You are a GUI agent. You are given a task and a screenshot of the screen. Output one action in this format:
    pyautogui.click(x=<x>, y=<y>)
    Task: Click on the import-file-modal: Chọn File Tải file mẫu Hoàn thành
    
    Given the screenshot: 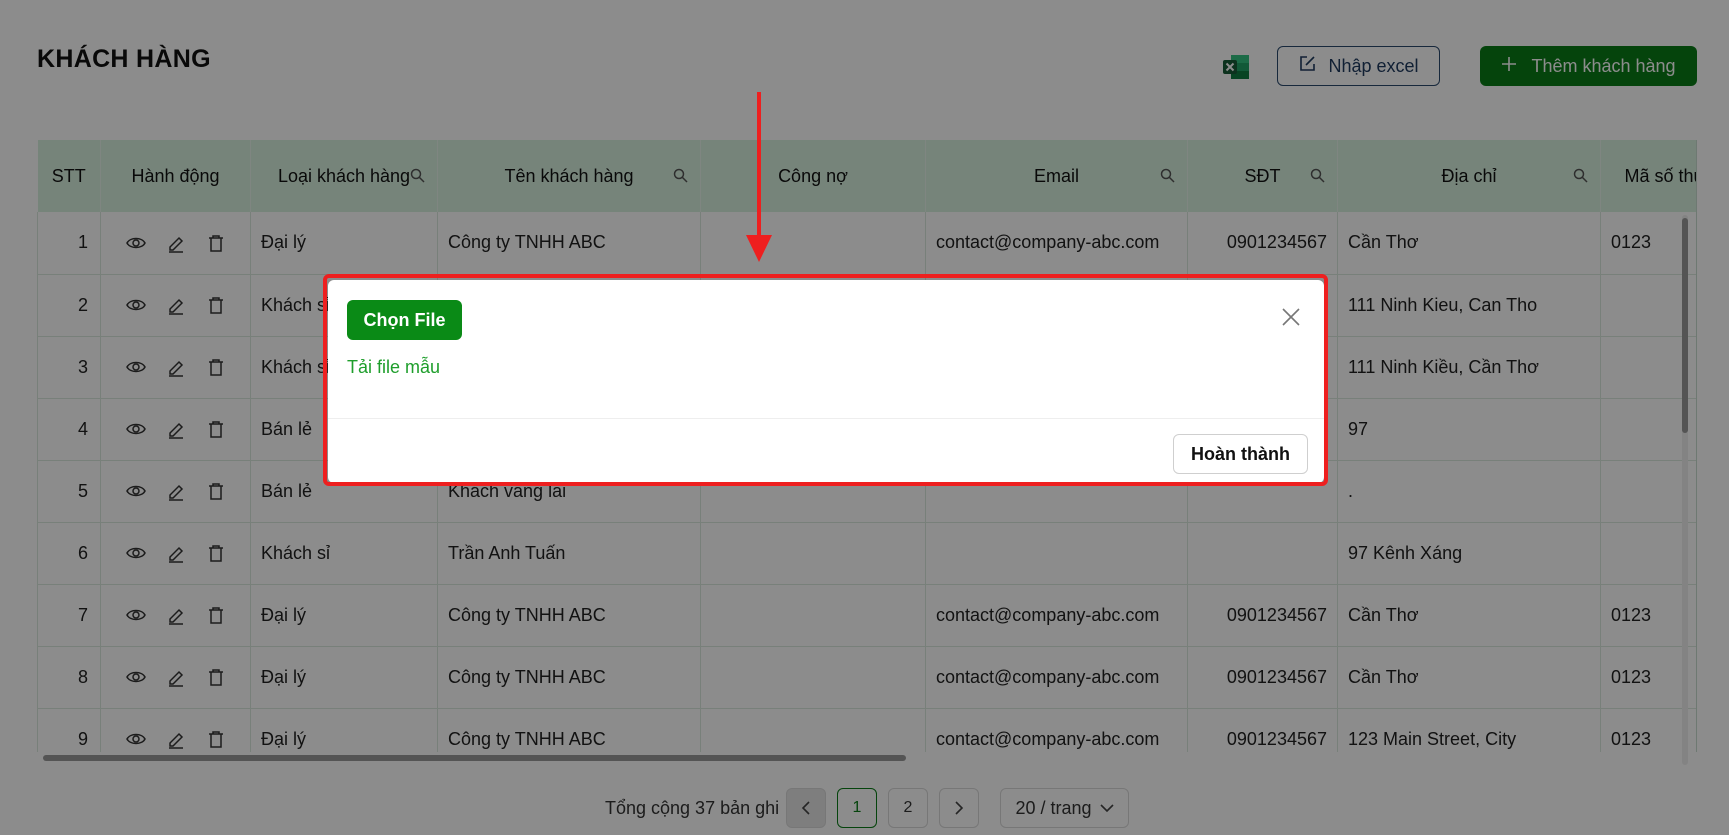 What is the action you would take?
    pyautogui.click(x=826, y=381)
    